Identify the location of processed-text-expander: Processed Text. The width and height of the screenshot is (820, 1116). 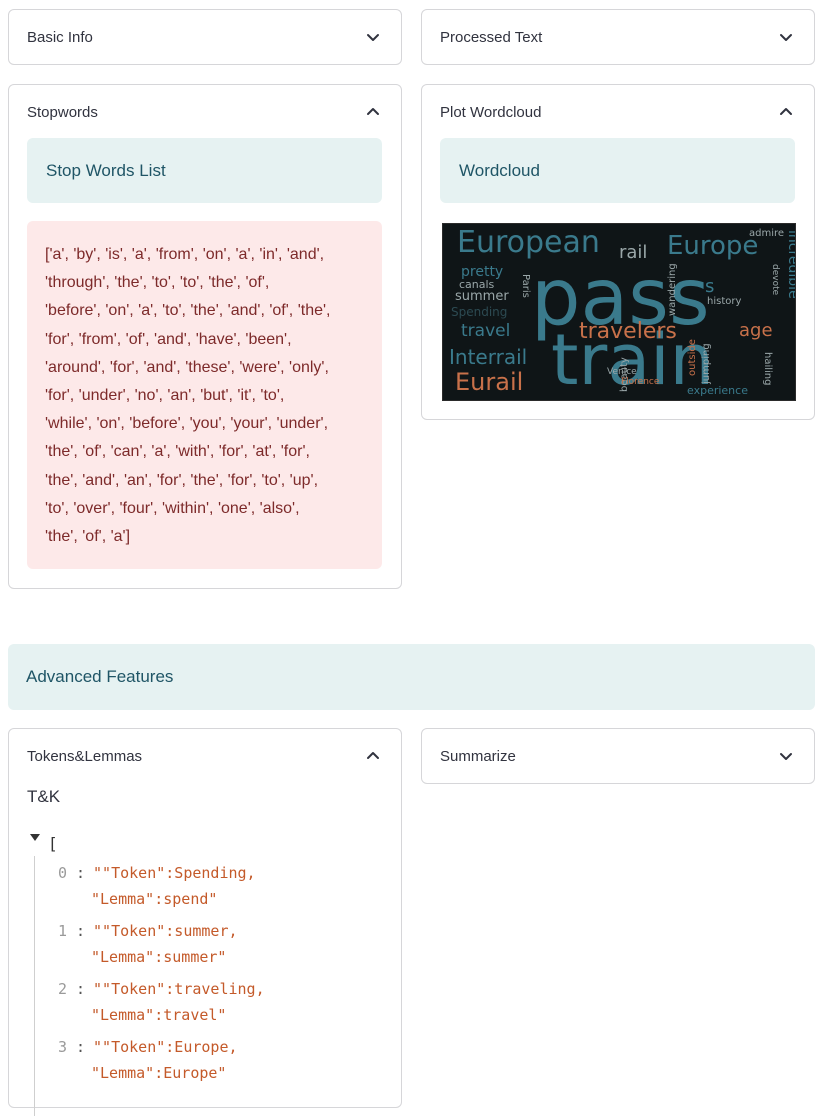
(618, 37).